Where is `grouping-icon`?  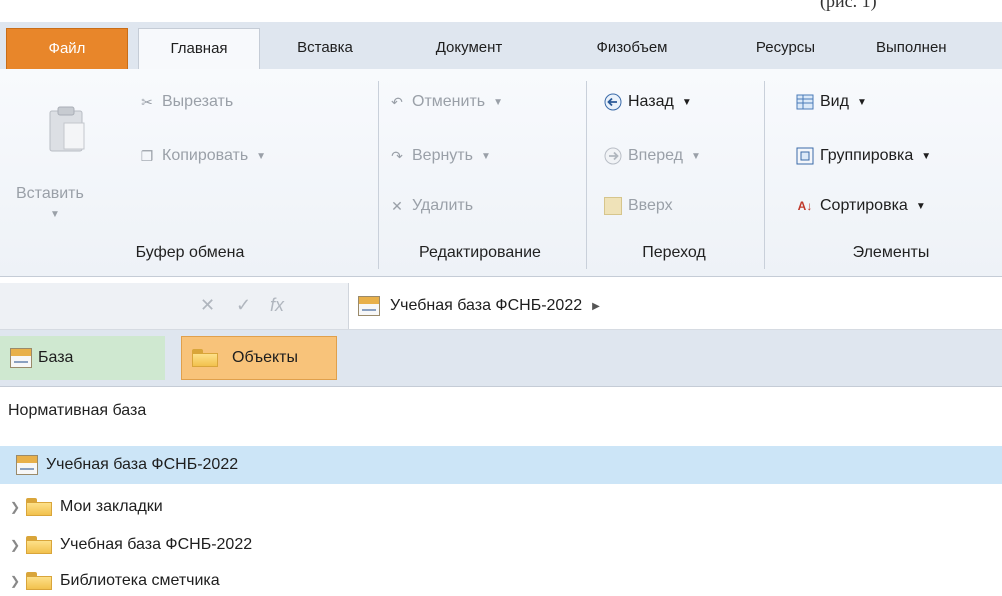
grouping-icon is located at coordinates (805, 156).